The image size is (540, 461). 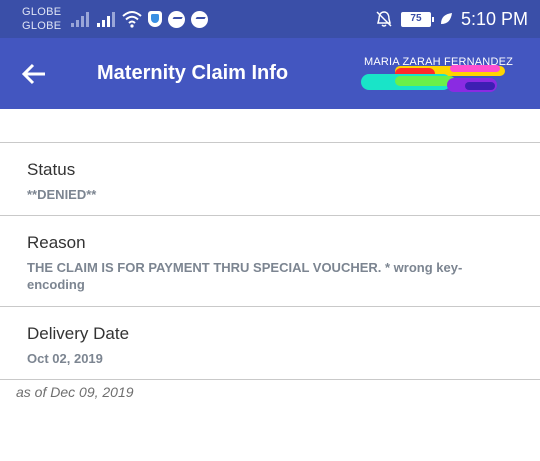 I want to click on header-spacer, so click(x=270, y=126).